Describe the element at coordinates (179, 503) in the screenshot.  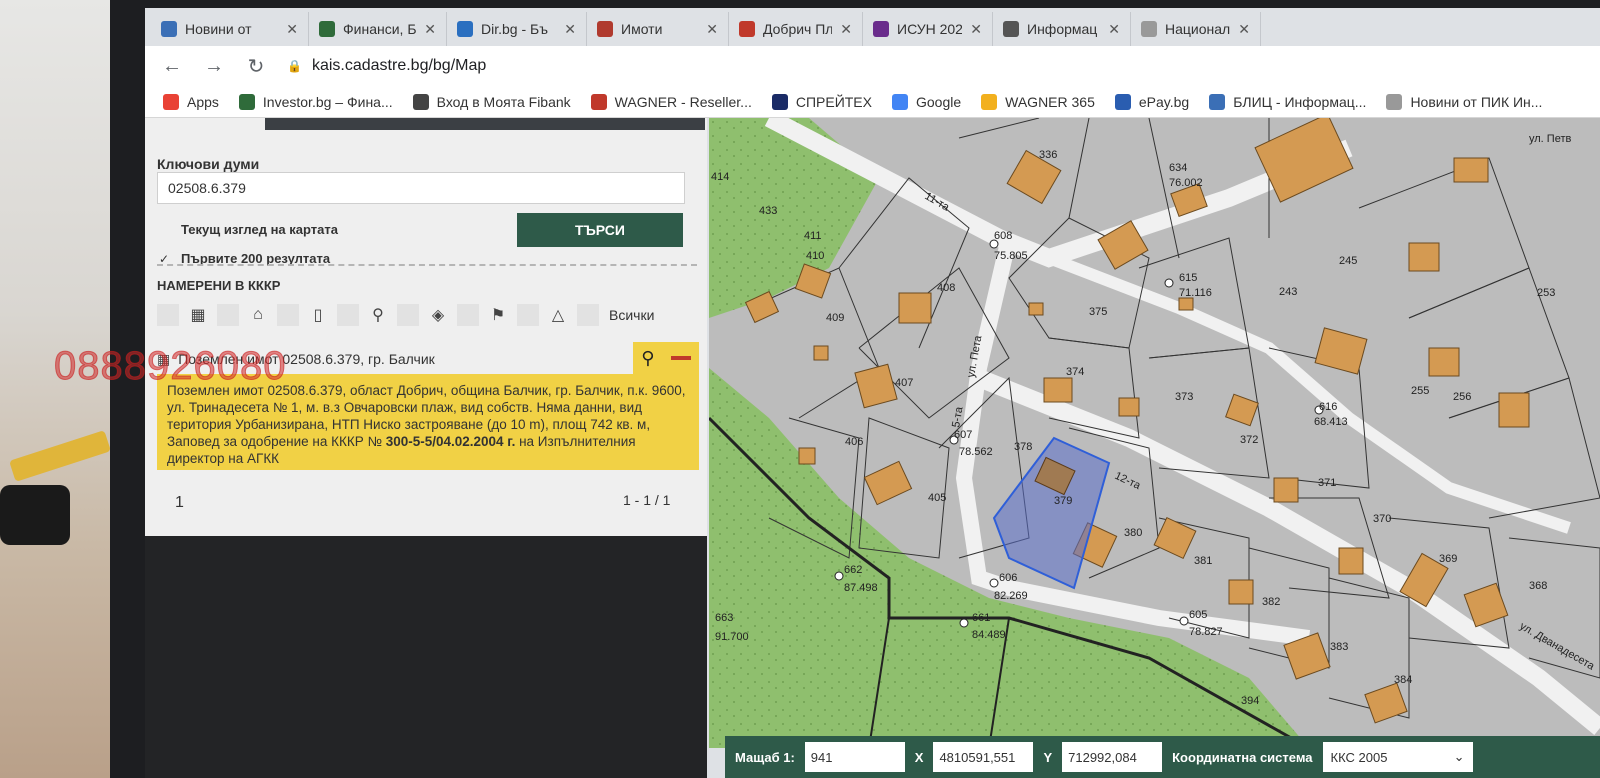
I see `page-number: 1` at that location.